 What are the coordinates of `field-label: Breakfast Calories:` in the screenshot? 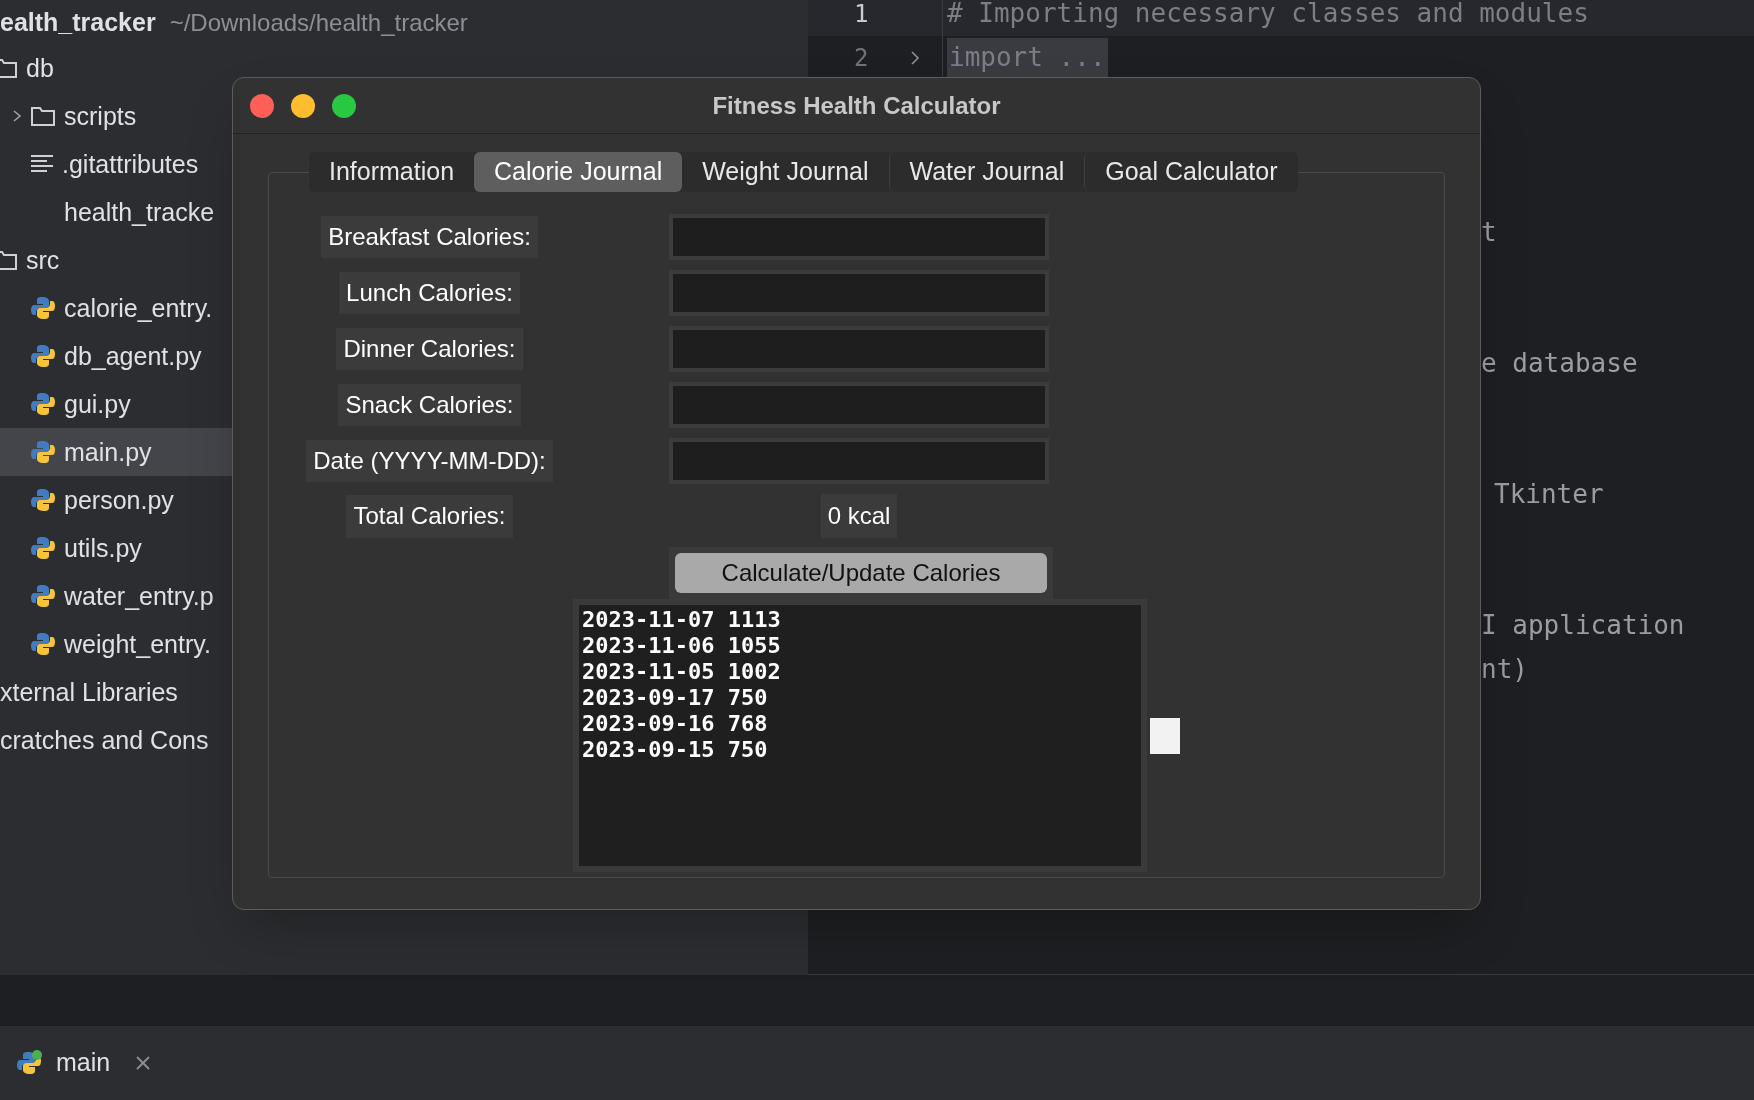 It's located at (429, 237).